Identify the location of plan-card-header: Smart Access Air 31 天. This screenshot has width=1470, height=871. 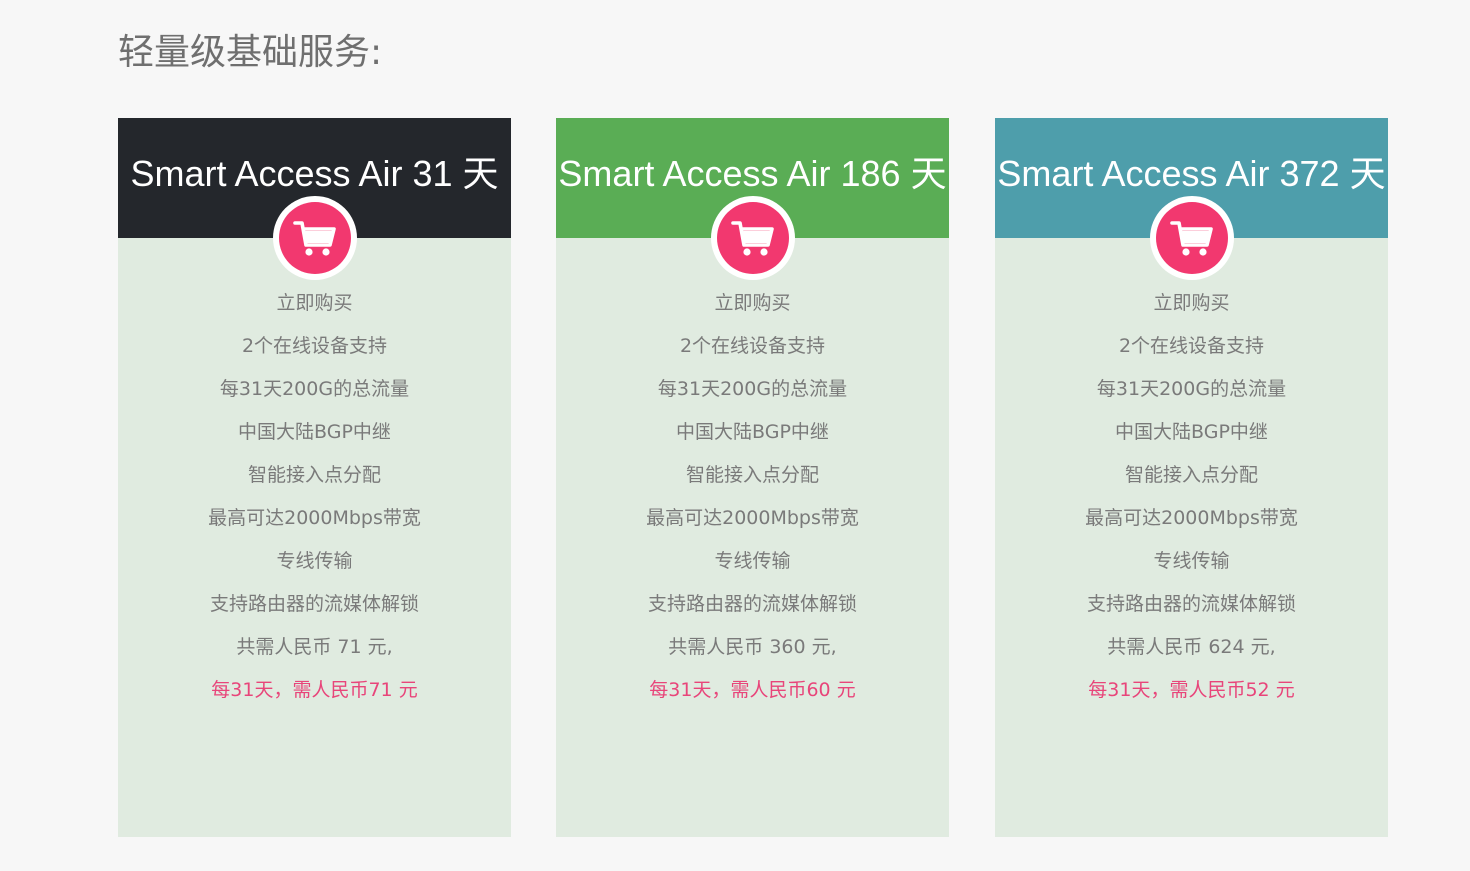
(314, 199).